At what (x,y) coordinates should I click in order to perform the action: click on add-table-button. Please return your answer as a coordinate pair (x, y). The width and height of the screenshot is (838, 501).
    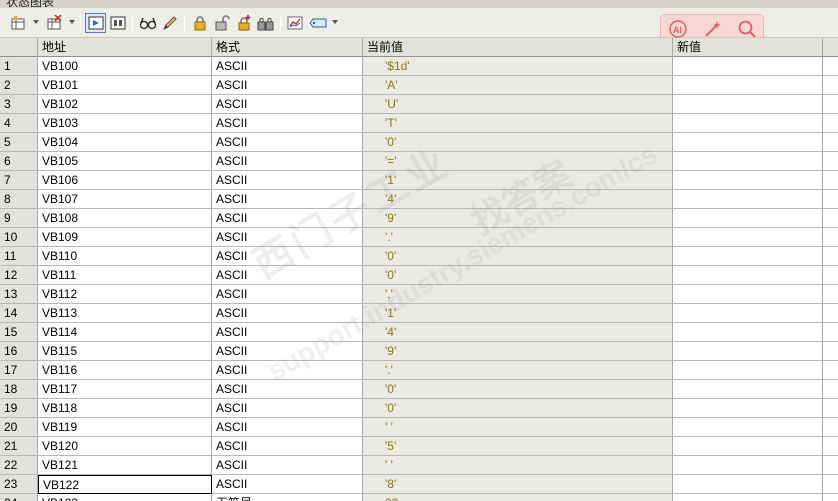
    Looking at the image, I should click on (19, 23).